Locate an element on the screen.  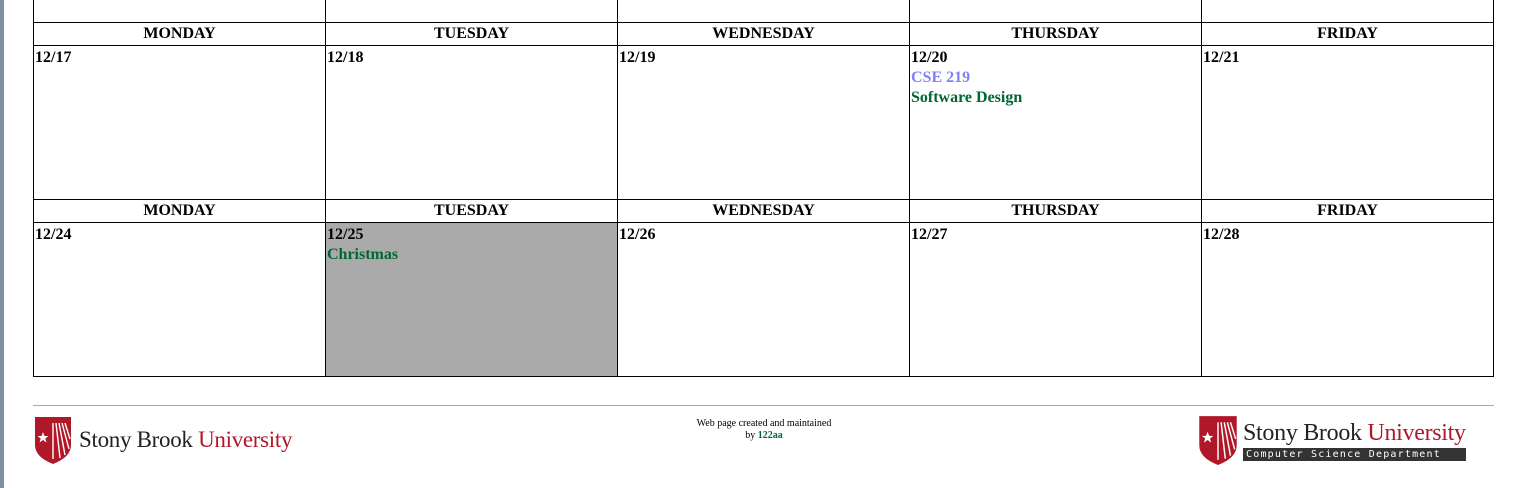
day-date: 12/17 is located at coordinates (53, 57).